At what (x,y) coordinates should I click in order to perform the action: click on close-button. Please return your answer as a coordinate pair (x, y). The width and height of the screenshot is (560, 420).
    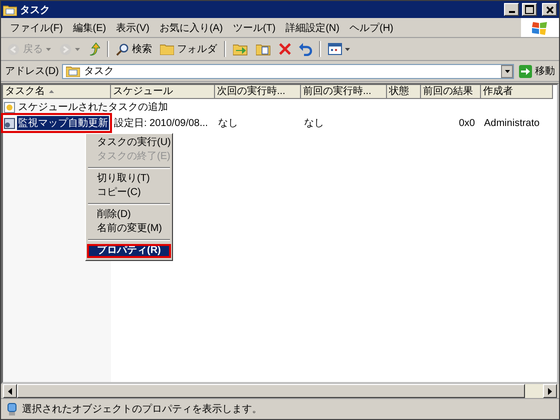
    Looking at the image, I should click on (549, 9).